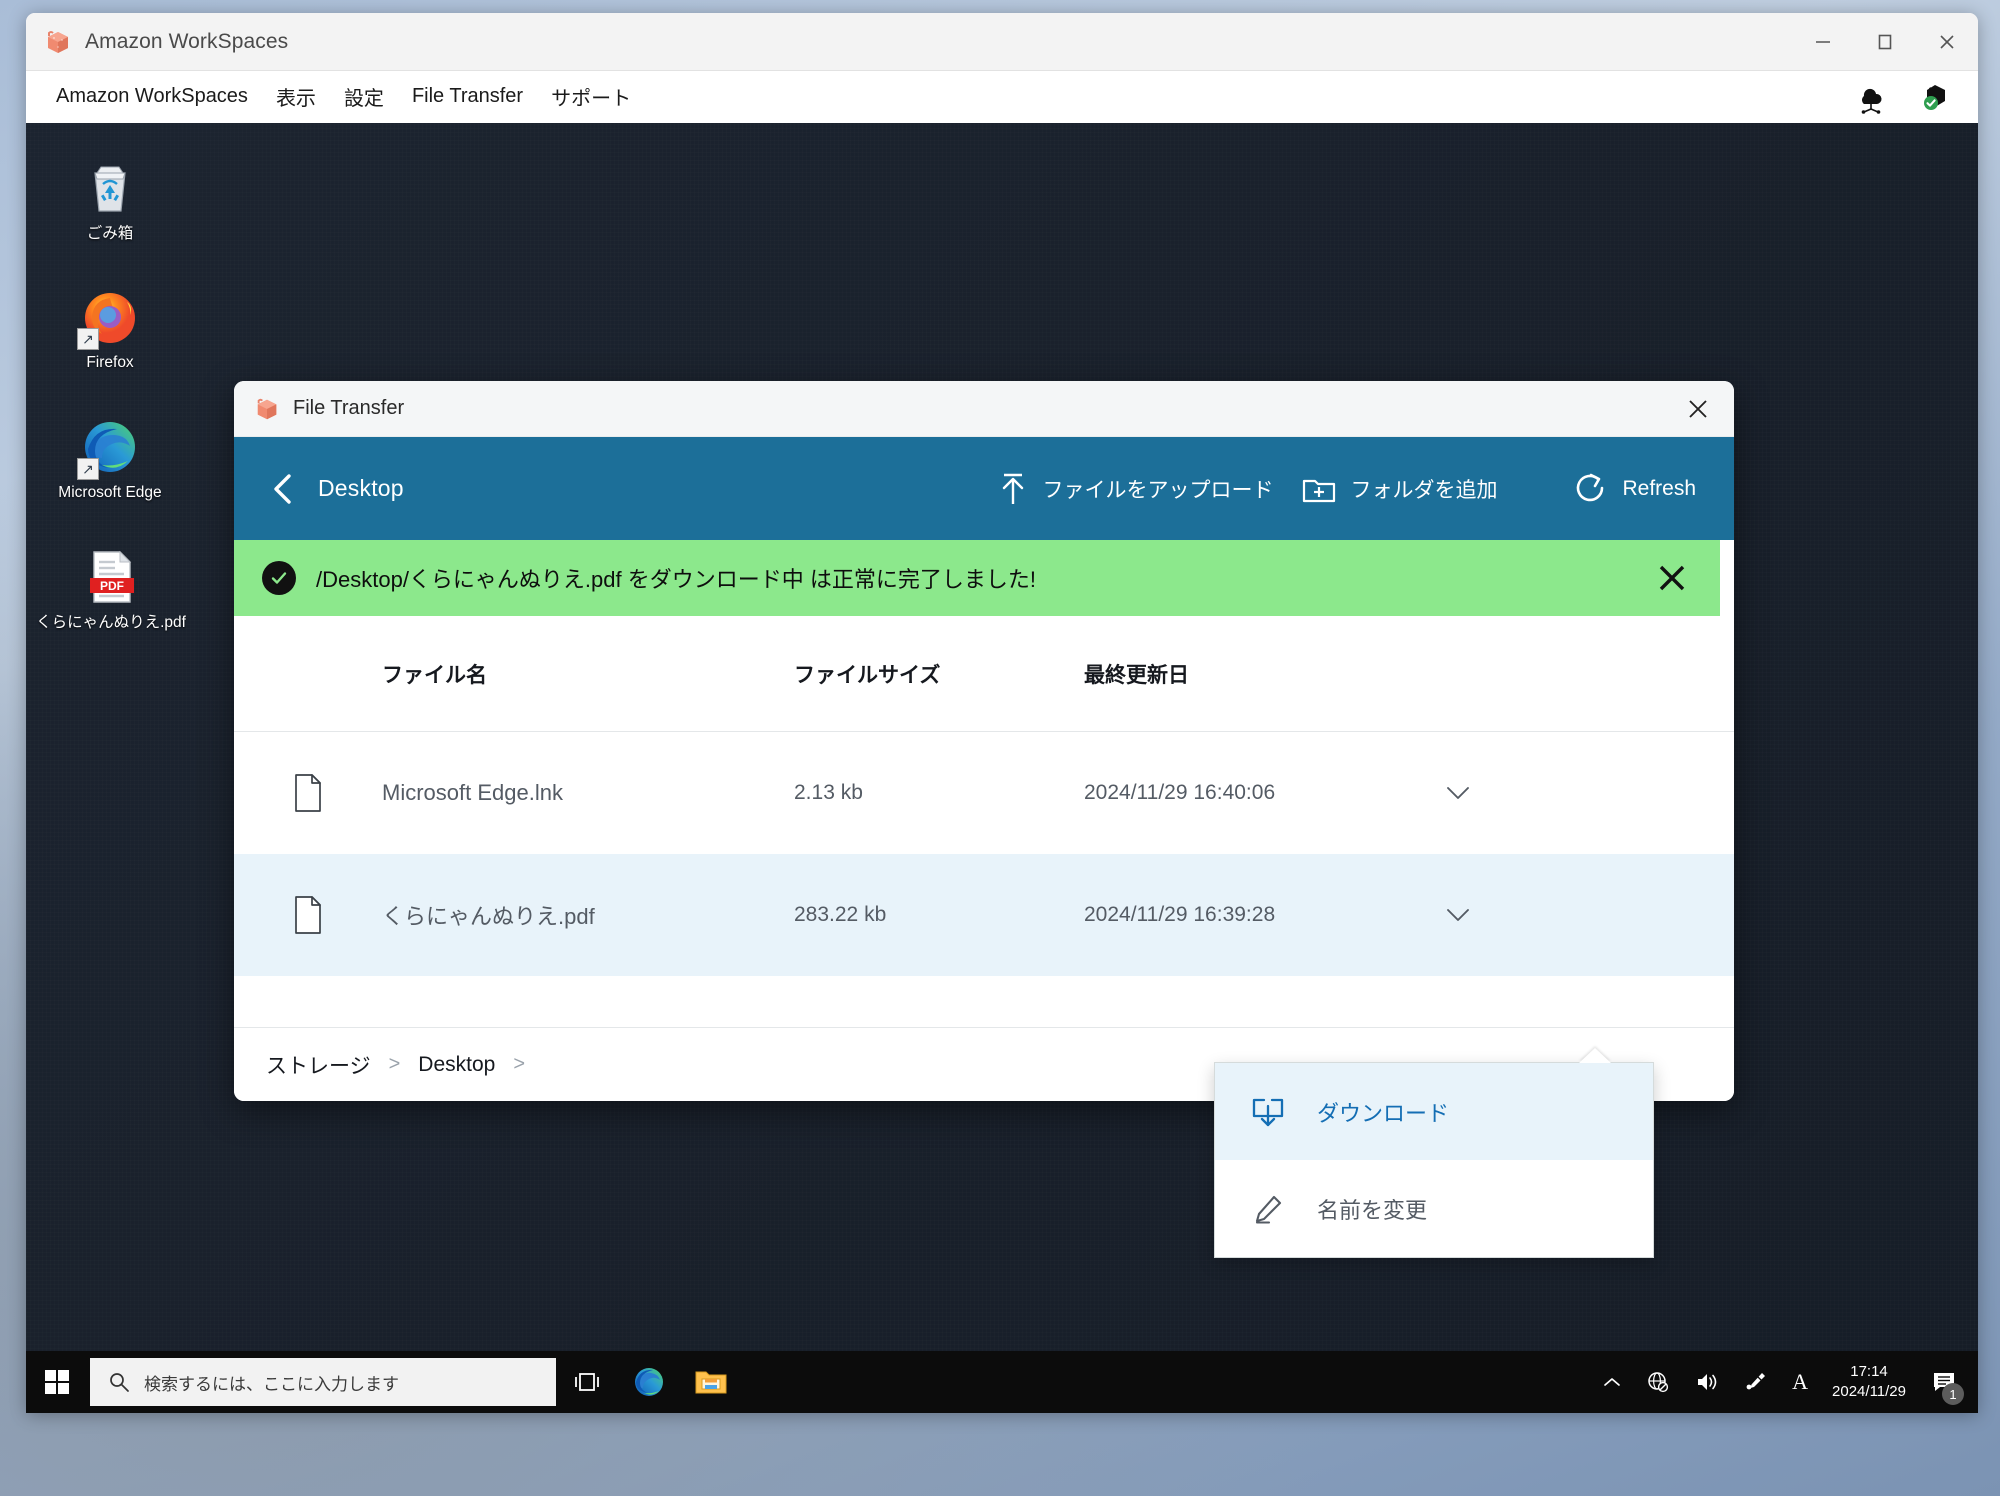 This screenshot has height=1496, width=2000. Describe the element at coordinates (472, 792) in the screenshot. I see `file-name-text: Microsoft Edge.lnk` at that location.